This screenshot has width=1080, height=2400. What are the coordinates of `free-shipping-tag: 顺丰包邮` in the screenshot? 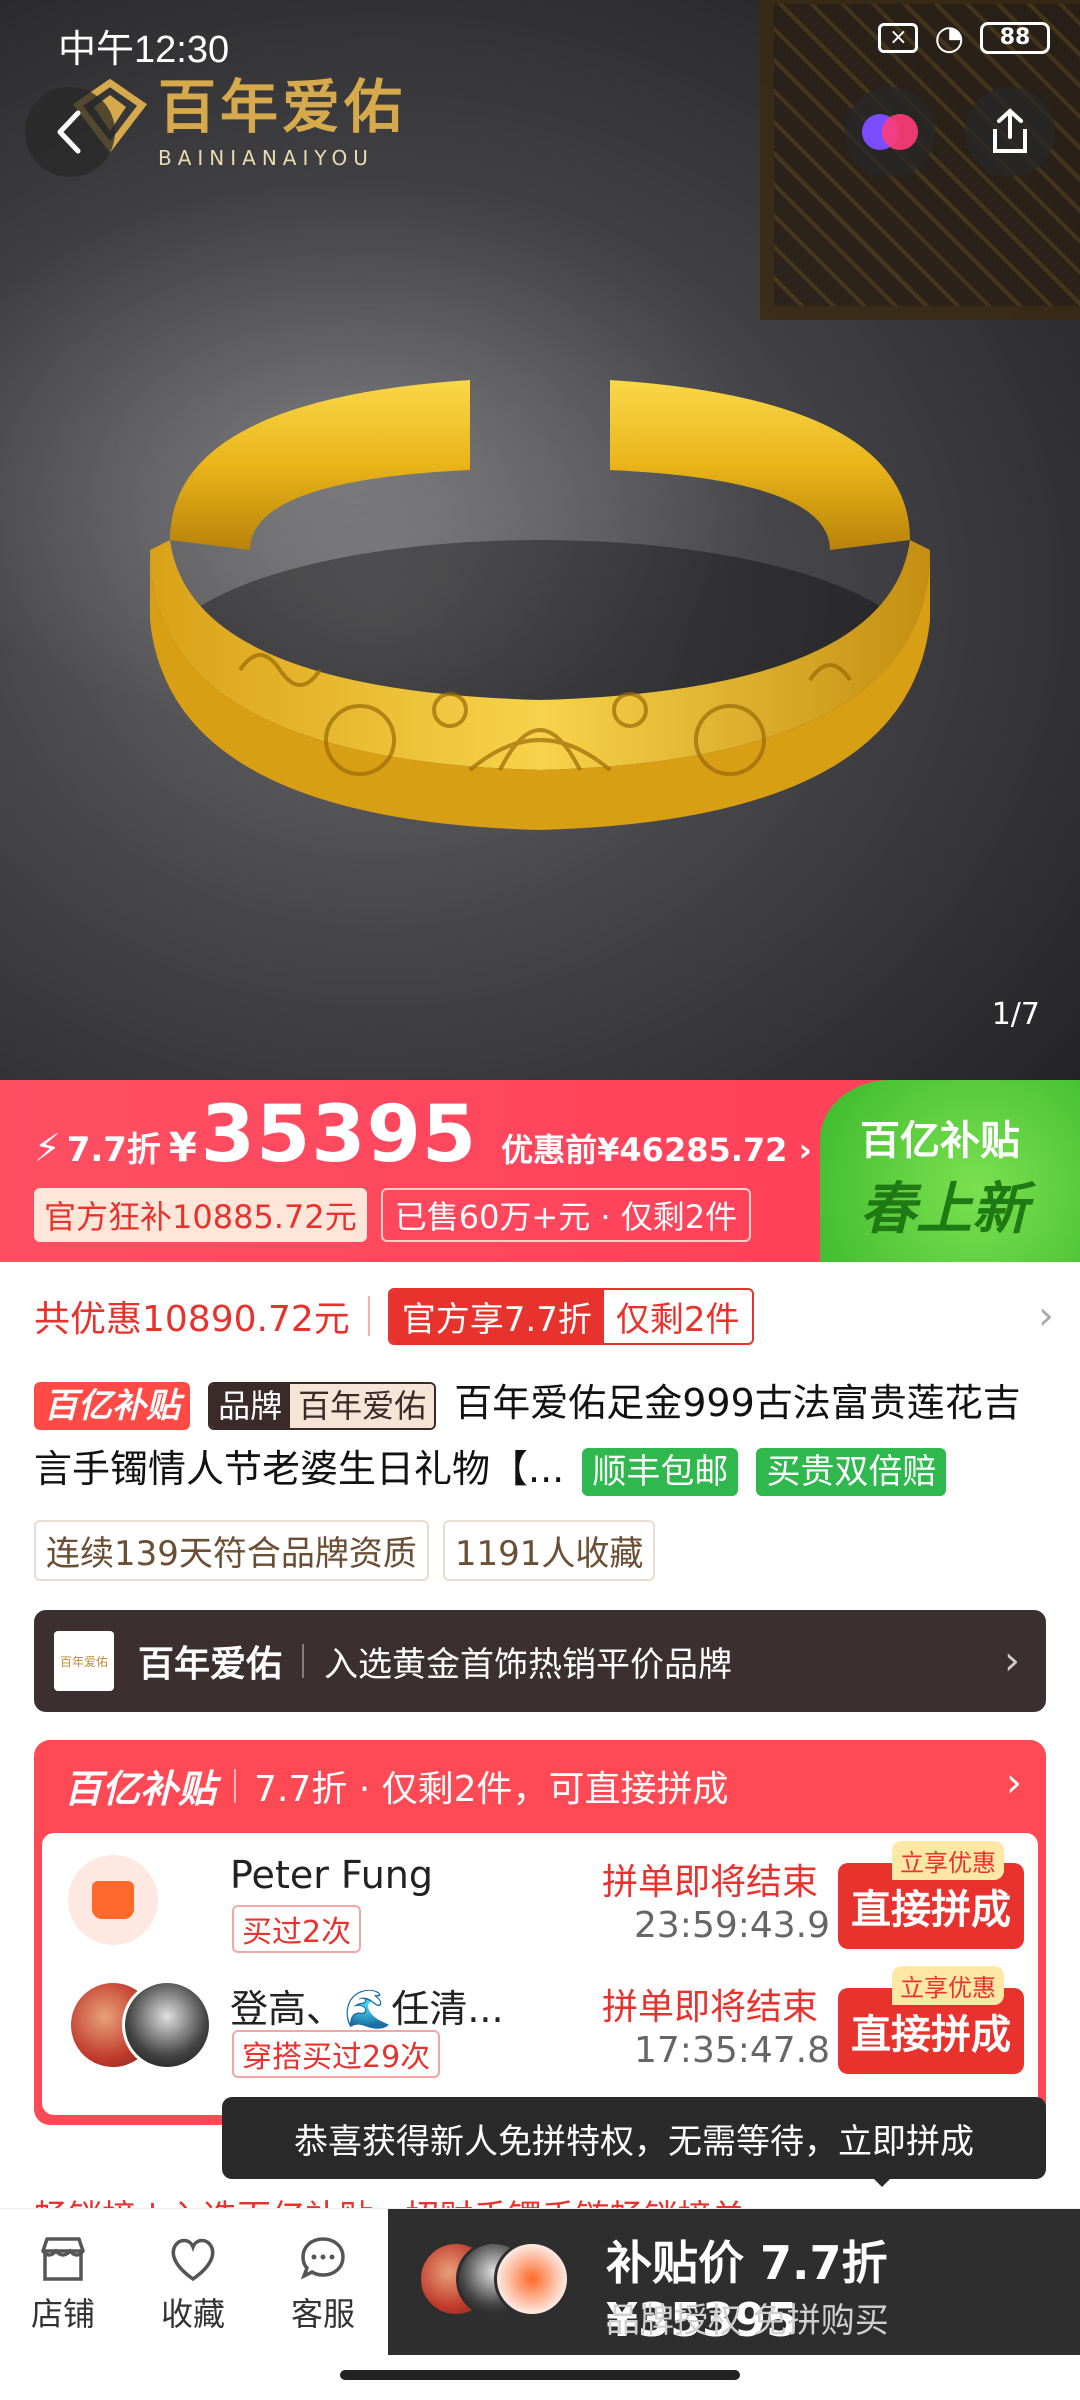 It's located at (660, 1471).